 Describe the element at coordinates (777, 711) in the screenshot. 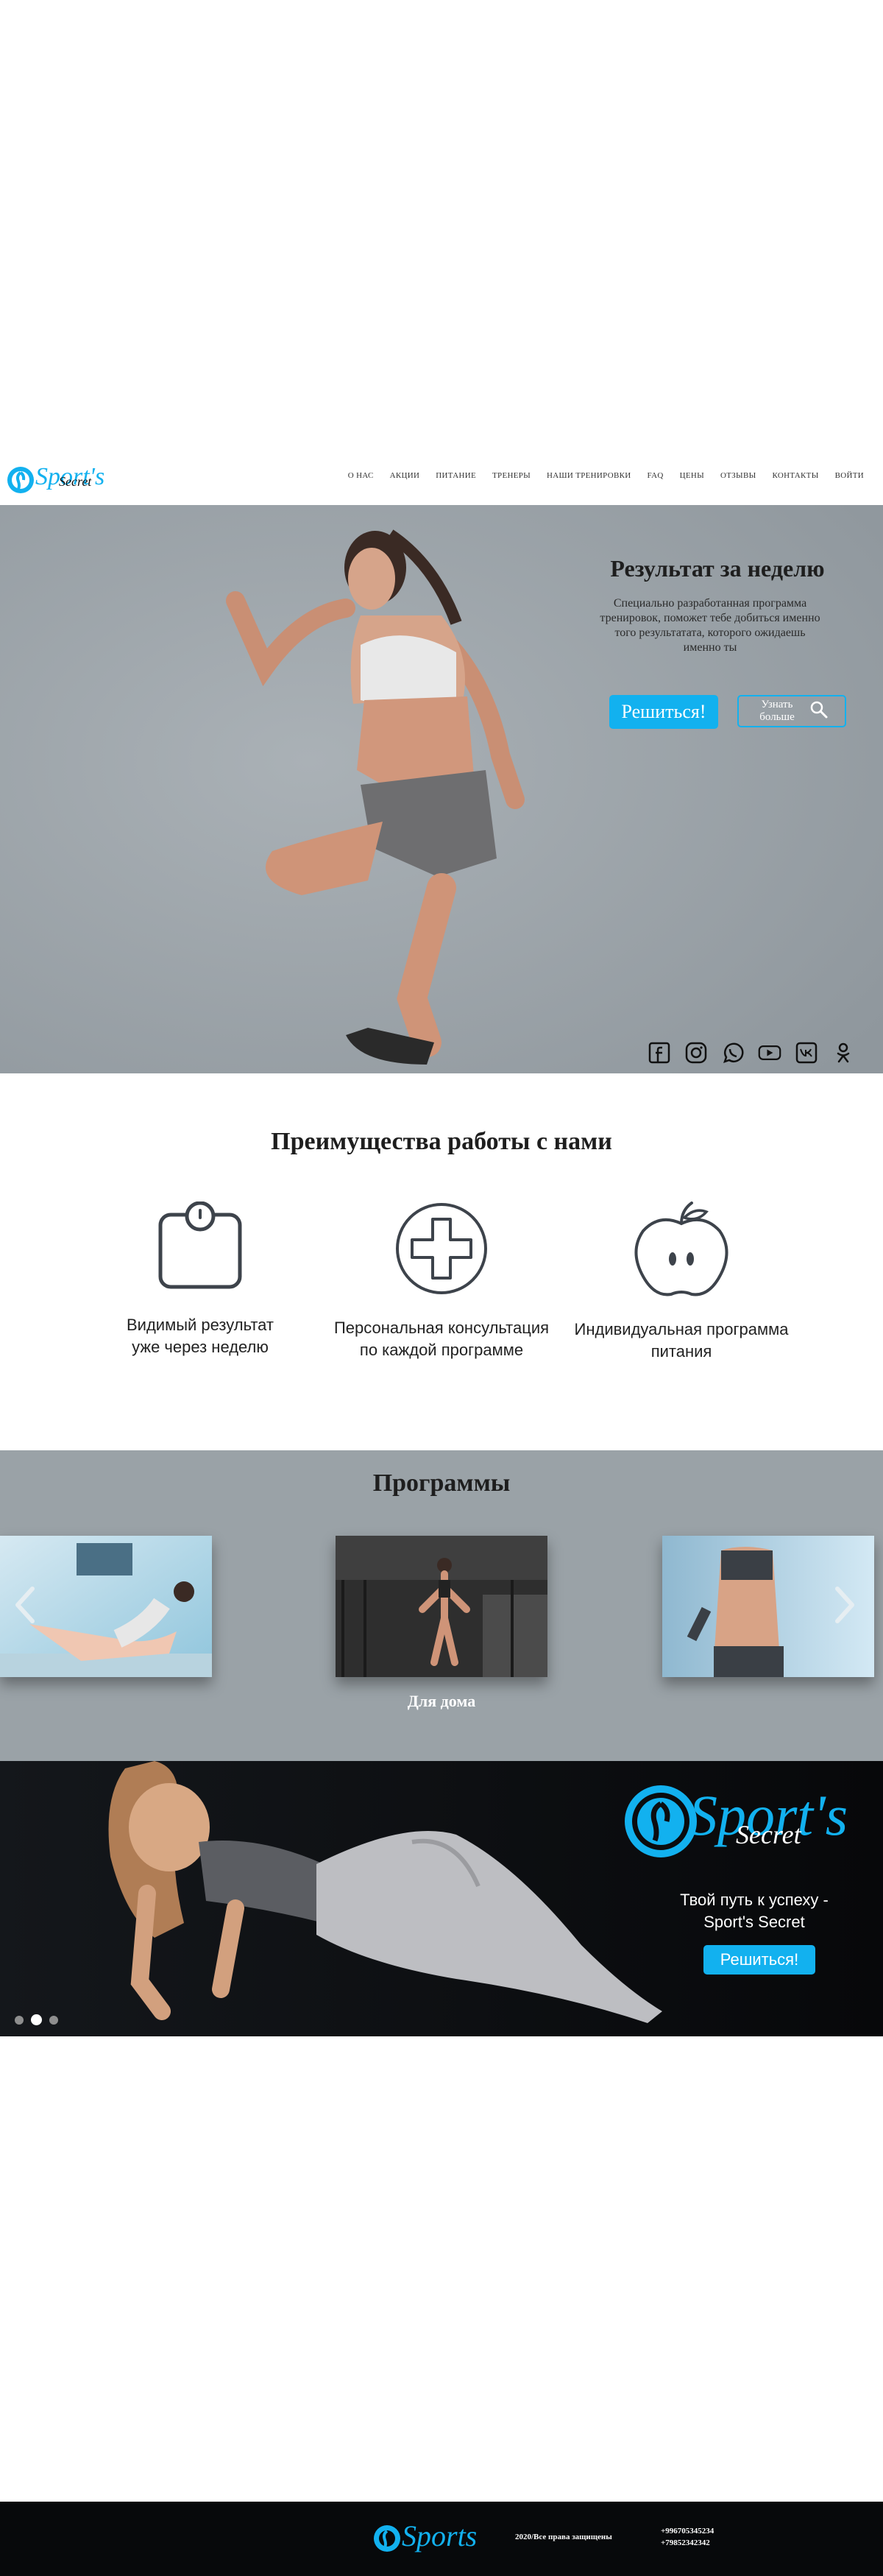

I see `learn-more-label: Узнать больше` at that location.